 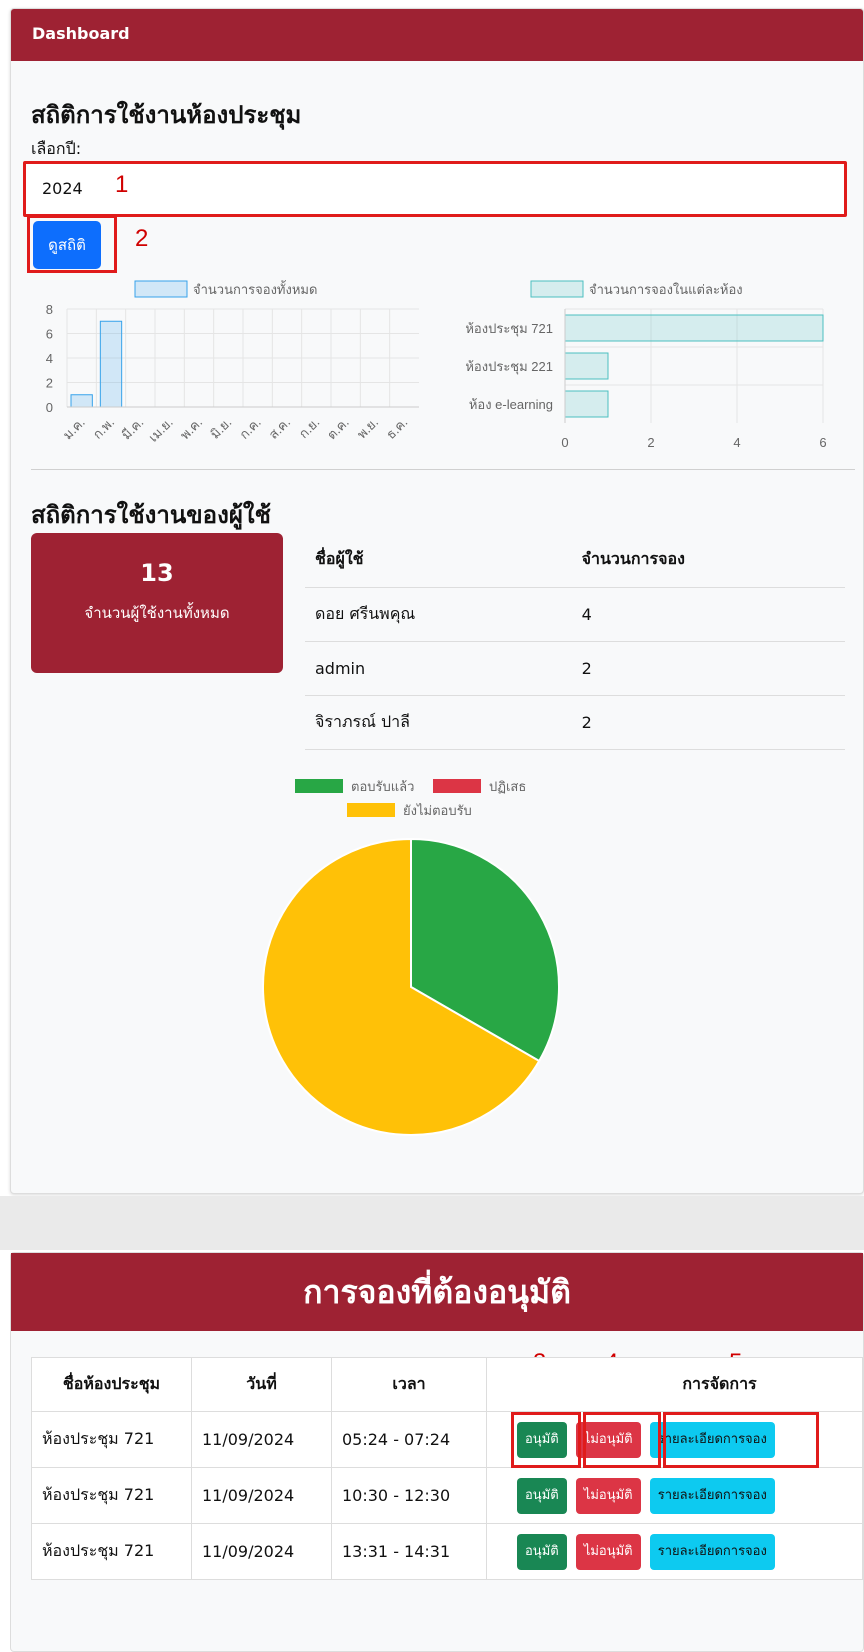 I want to click on annotation-2: 2, so click(x=142, y=238).